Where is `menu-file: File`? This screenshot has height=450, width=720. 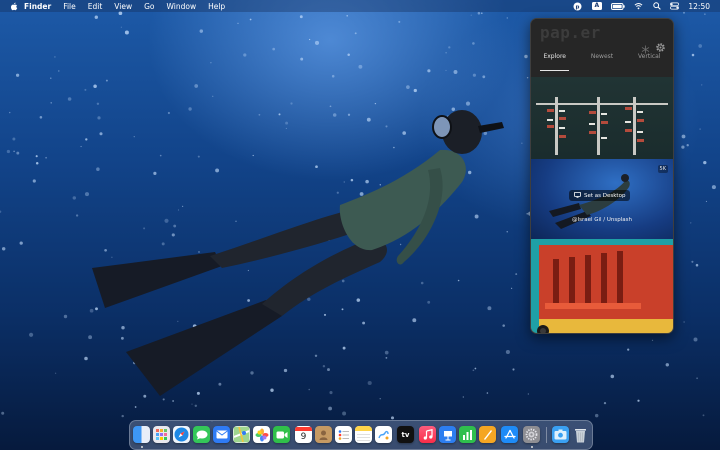
menu-file: File is located at coordinates (69, 6).